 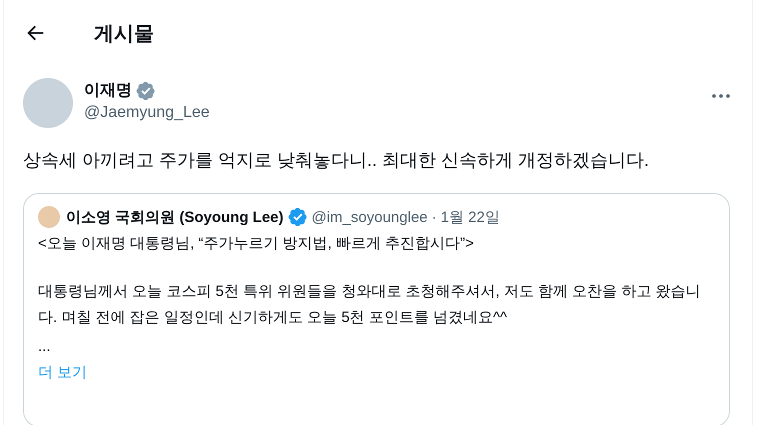 What do you see at coordinates (721, 96) in the screenshot?
I see `more-icon` at bounding box center [721, 96].